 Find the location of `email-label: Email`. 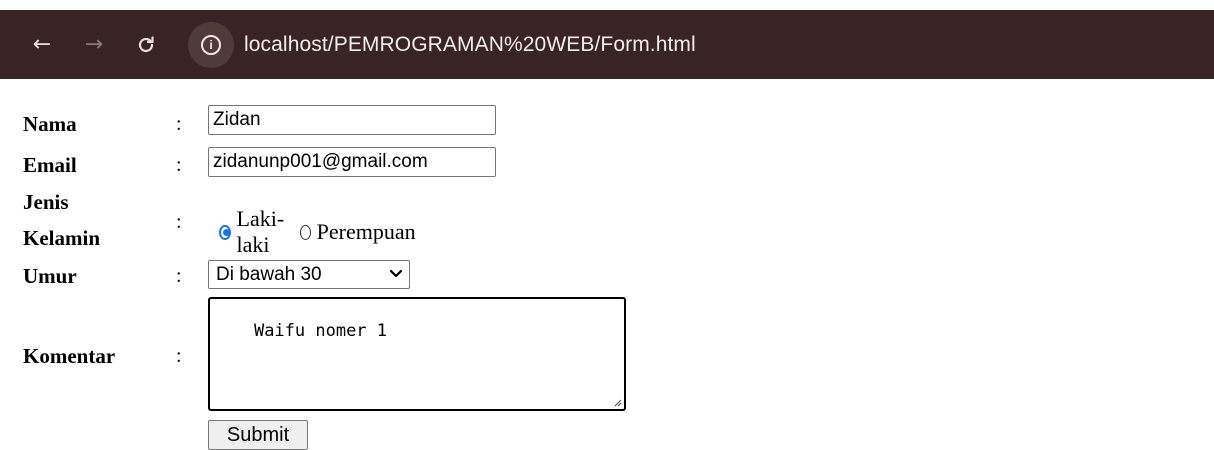

email-label: Email is located at coordinates (50, 165).